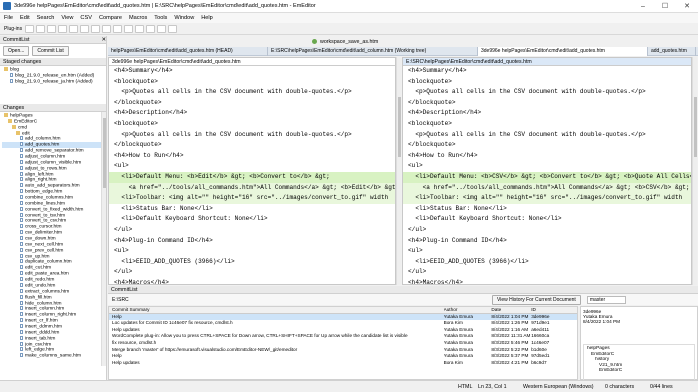 The width and height of the screenshot is (698, 392). Describe the element at coordinates (38, 344) in the screenshot. I see `tree-item-label: join_csv.htm` at that location.